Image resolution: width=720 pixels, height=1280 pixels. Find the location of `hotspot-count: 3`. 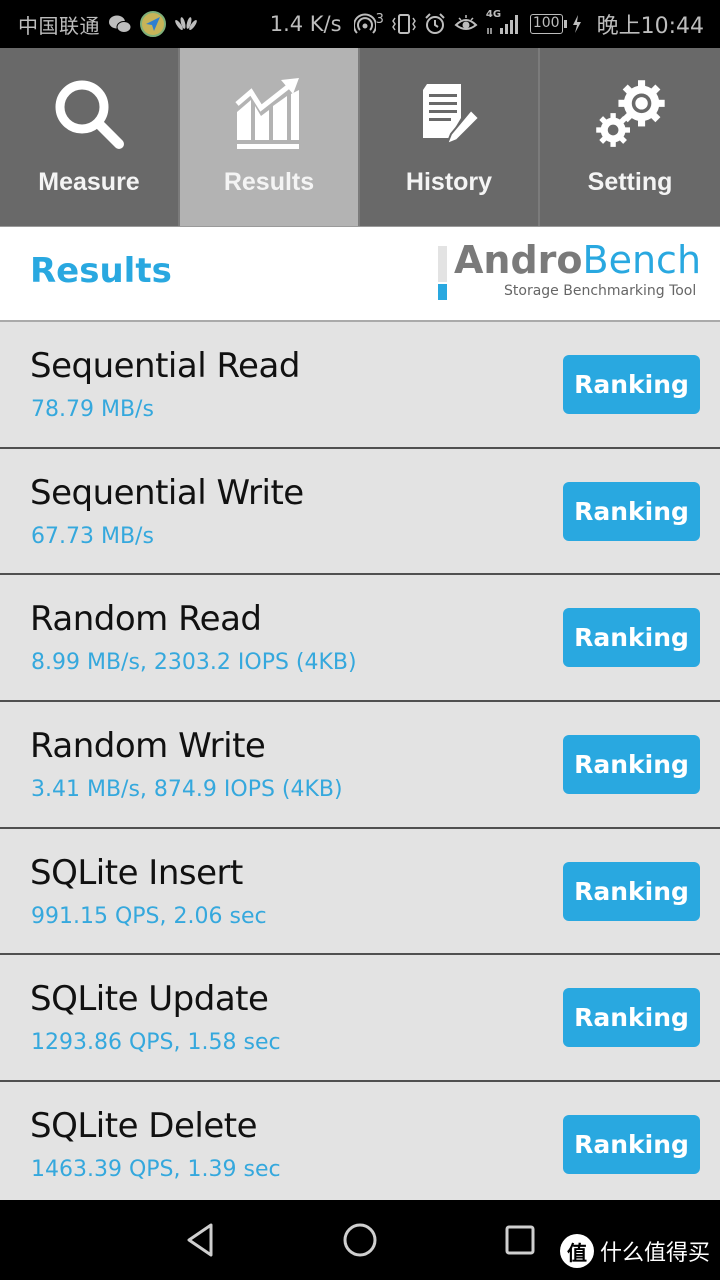

hotspot-count: 3 is located at coordinates (379, 19).